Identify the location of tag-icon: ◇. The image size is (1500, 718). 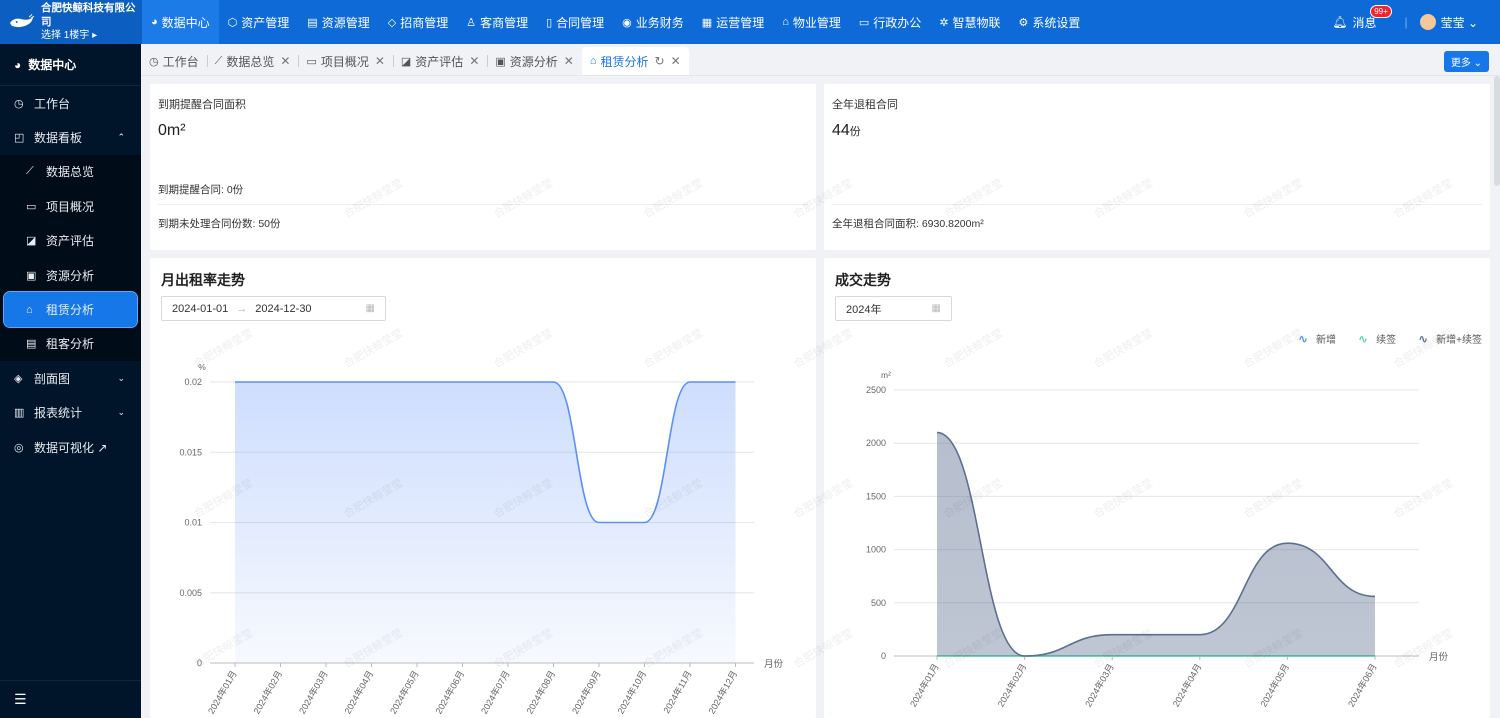
(392, 22).